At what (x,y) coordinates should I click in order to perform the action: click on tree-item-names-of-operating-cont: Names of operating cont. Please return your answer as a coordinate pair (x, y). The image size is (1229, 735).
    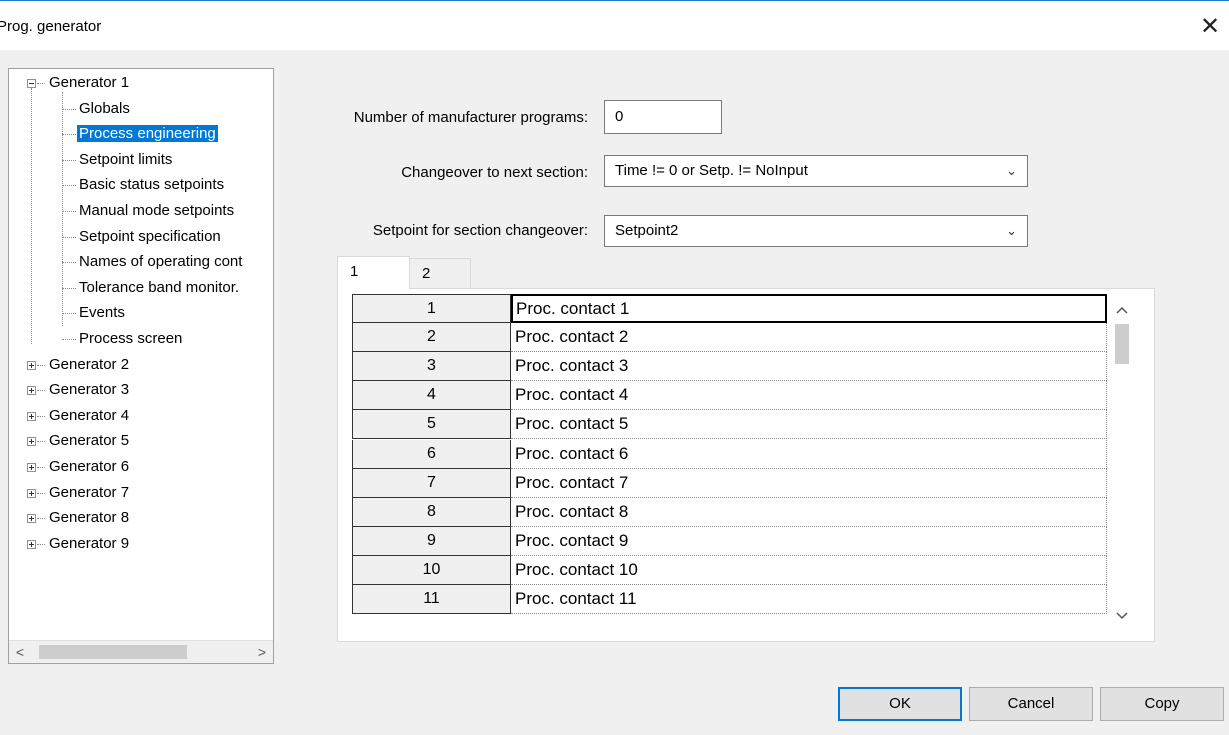
    Looking at the image, I should click on (160, 262).